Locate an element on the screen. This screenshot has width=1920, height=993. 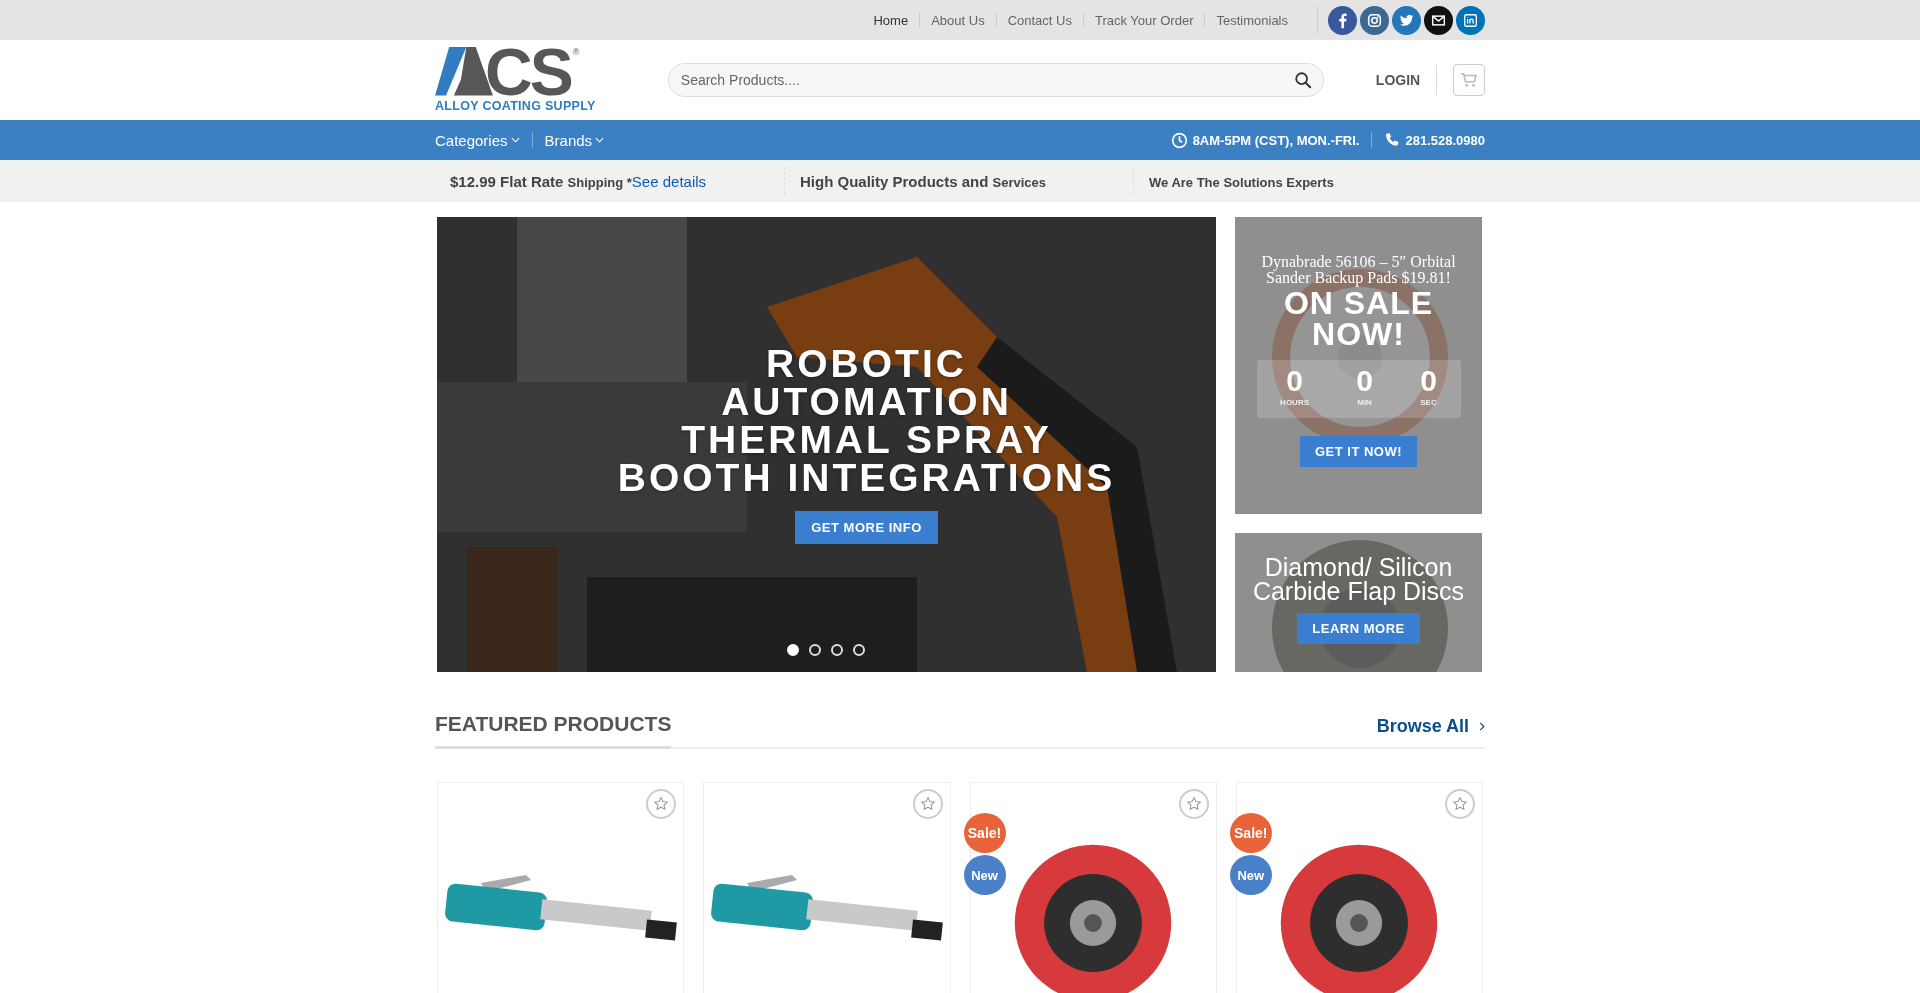
phone-number: 281.528.0980 is located at coordinates (1445, 140).